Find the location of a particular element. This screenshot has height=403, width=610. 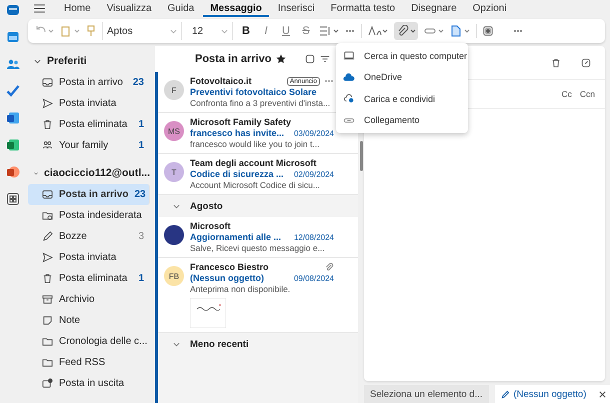

window-tab: (Nessun oggetto) is located at coordinates (552, 394).